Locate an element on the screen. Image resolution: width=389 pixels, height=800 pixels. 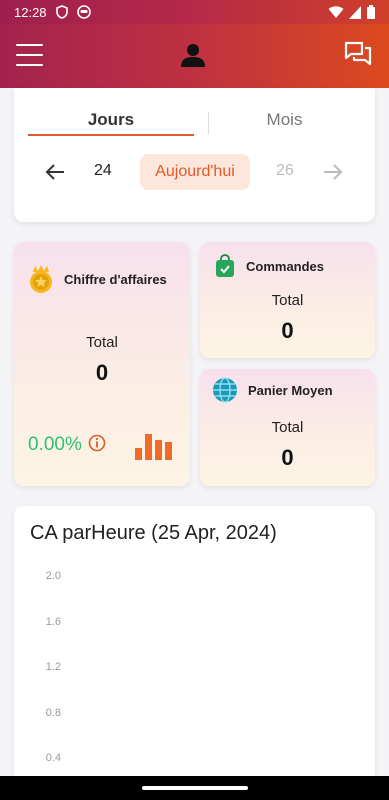
commandes-total-label: Total is located at coordinates (287, 300).